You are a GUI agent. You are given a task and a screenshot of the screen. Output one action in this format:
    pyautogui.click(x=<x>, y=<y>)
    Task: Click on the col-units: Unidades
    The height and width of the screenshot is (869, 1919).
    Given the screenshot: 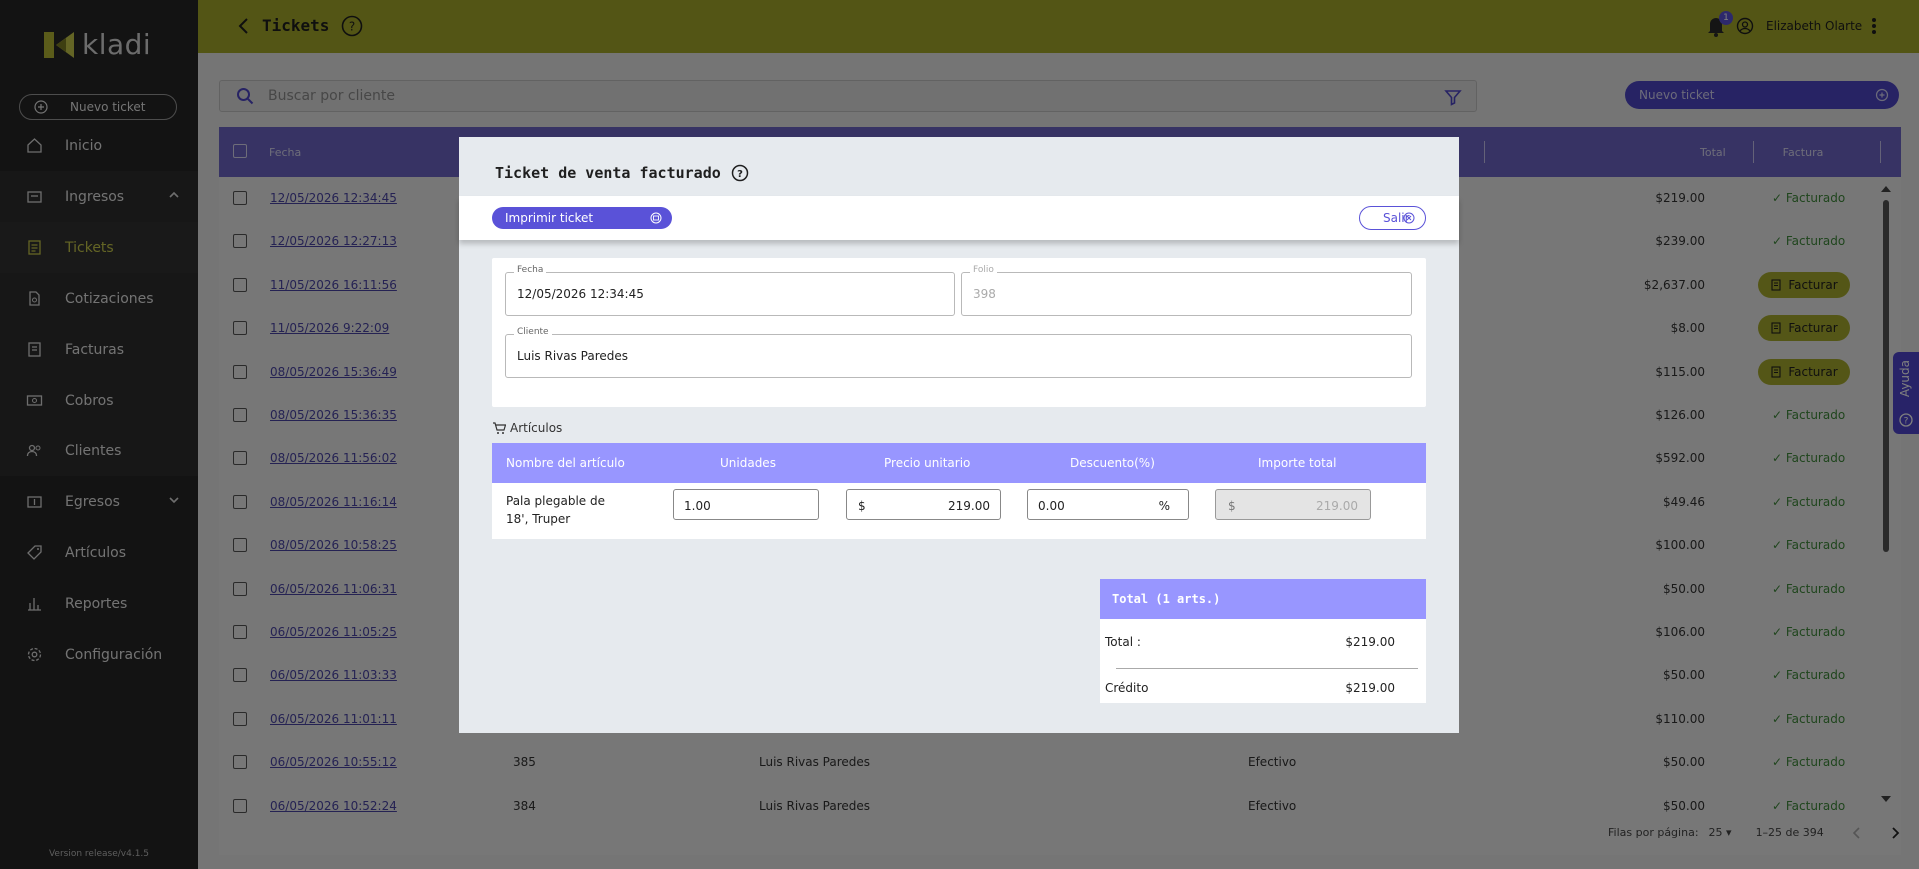 What is the action you would take?
    pyautogui.click(x=748, y=463)
    